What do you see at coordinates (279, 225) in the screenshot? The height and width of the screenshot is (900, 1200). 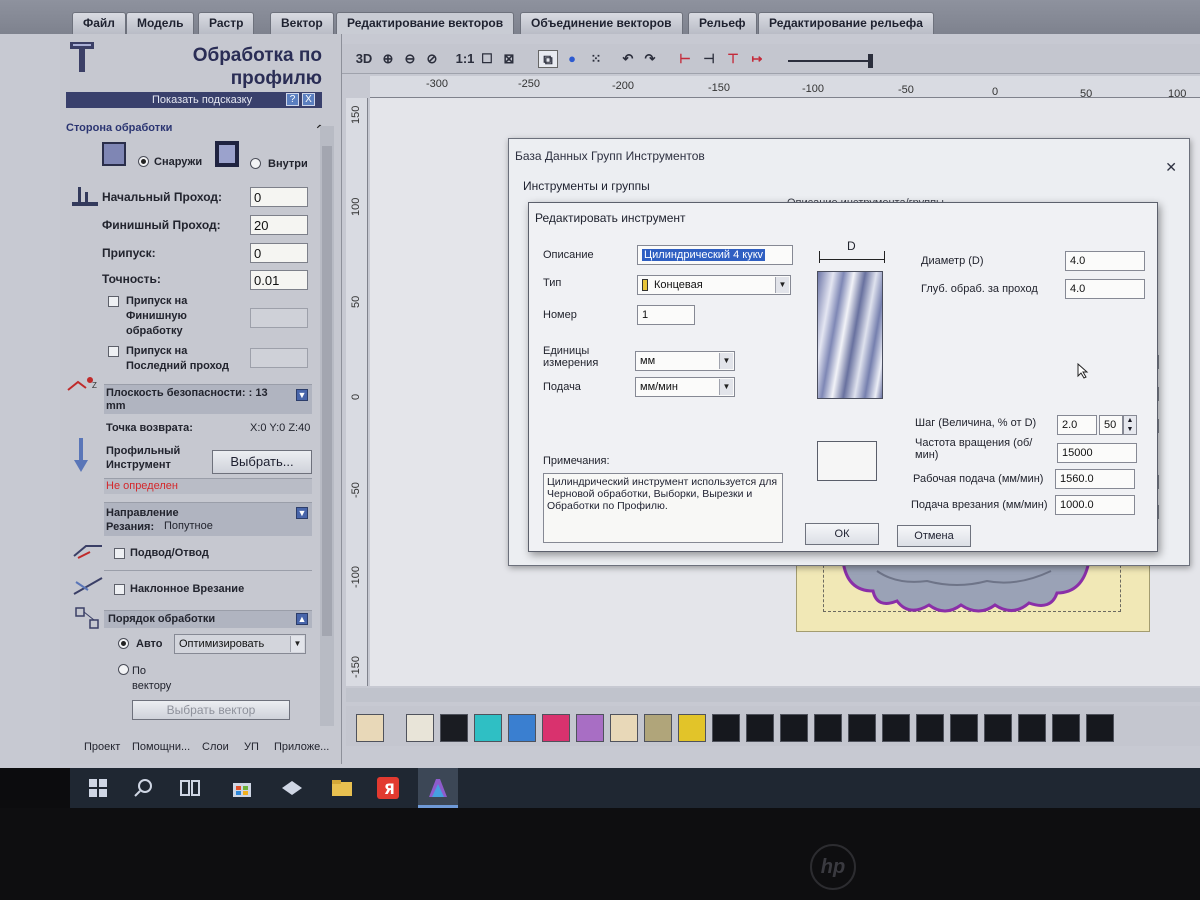 I see `finish-pass-input: 20` at bounding box center [279, 225].